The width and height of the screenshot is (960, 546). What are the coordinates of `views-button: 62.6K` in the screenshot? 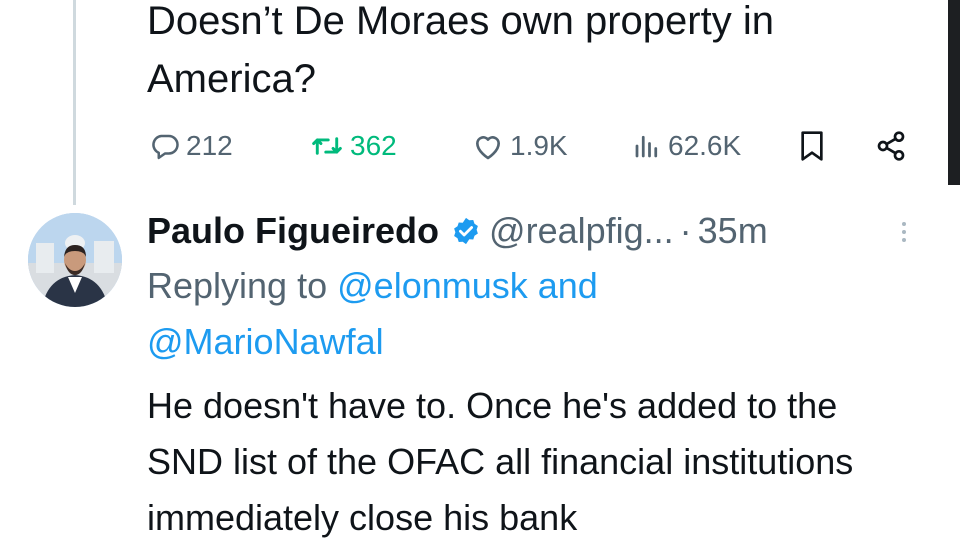 It's located at (686, 146).